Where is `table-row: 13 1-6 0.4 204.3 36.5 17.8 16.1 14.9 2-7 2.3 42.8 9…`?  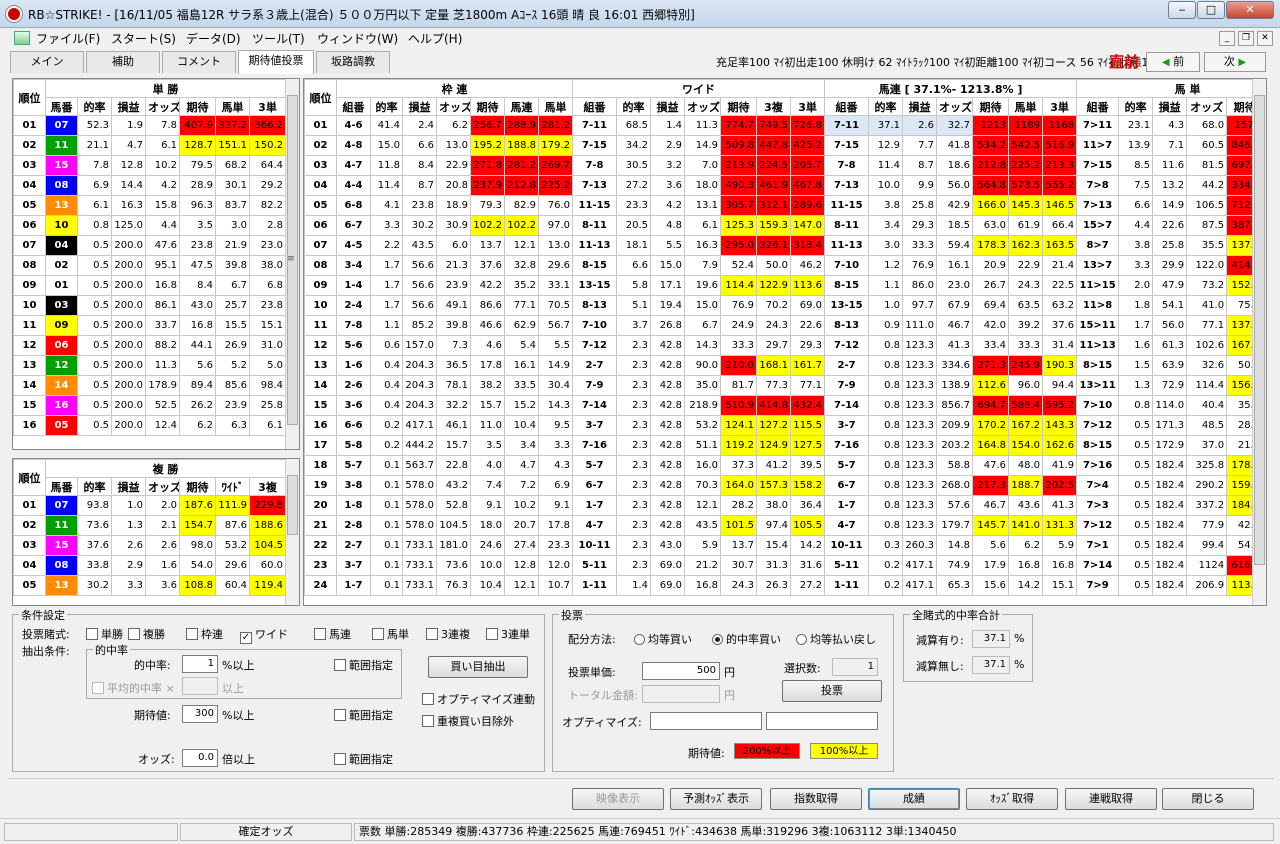
table-row: 13 1-6 0.4 204.3 36.5 17.8 16.1 14.9 2-7 2.3 42.8 9… is located at coordinates (785, 365).